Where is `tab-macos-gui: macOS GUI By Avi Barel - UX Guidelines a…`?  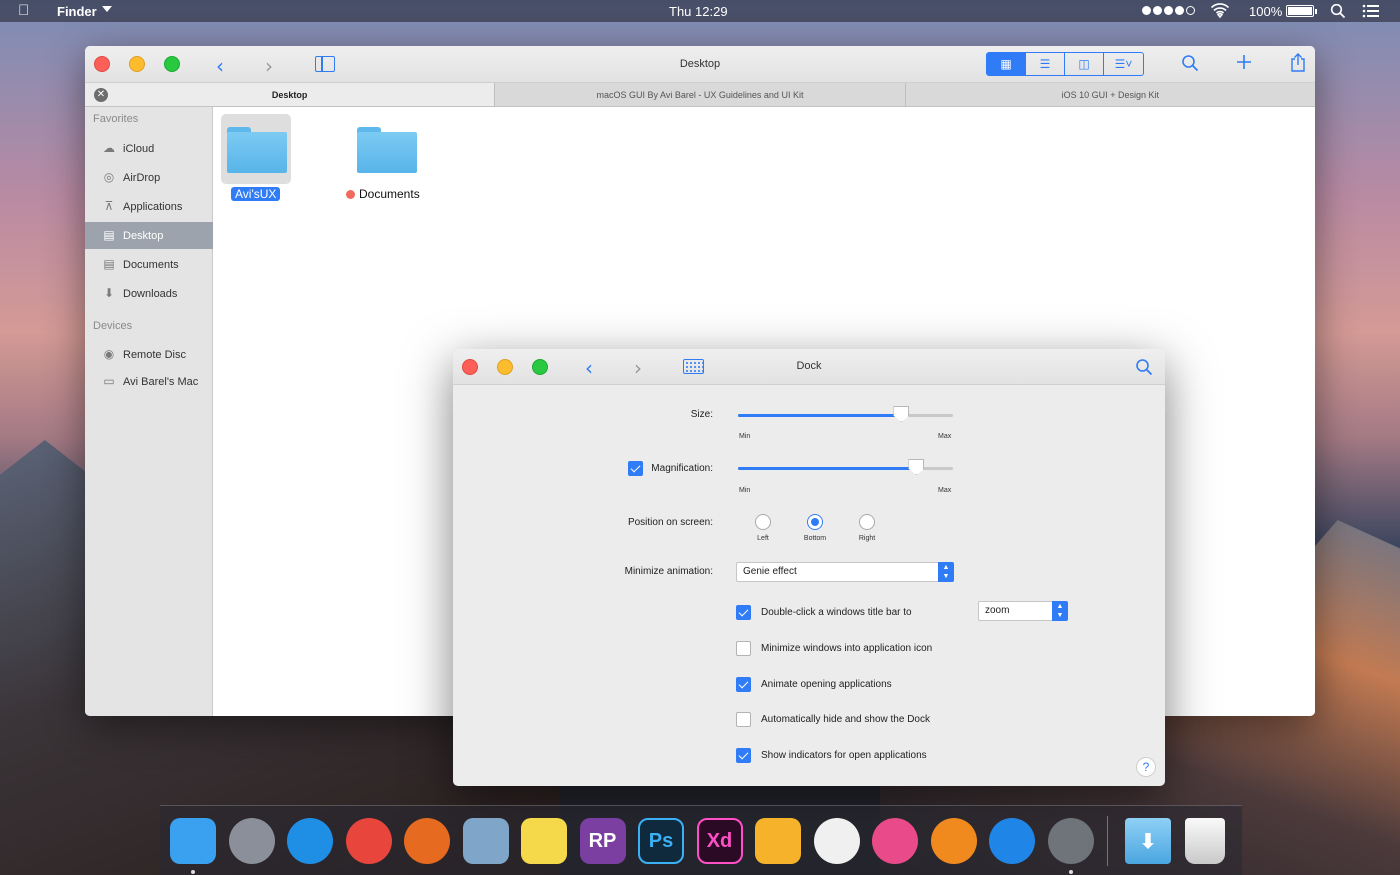 tab-macos-gui: macOS GUI By Avi Barel - UX Guidelines a… is located at coordinates (700, 94).